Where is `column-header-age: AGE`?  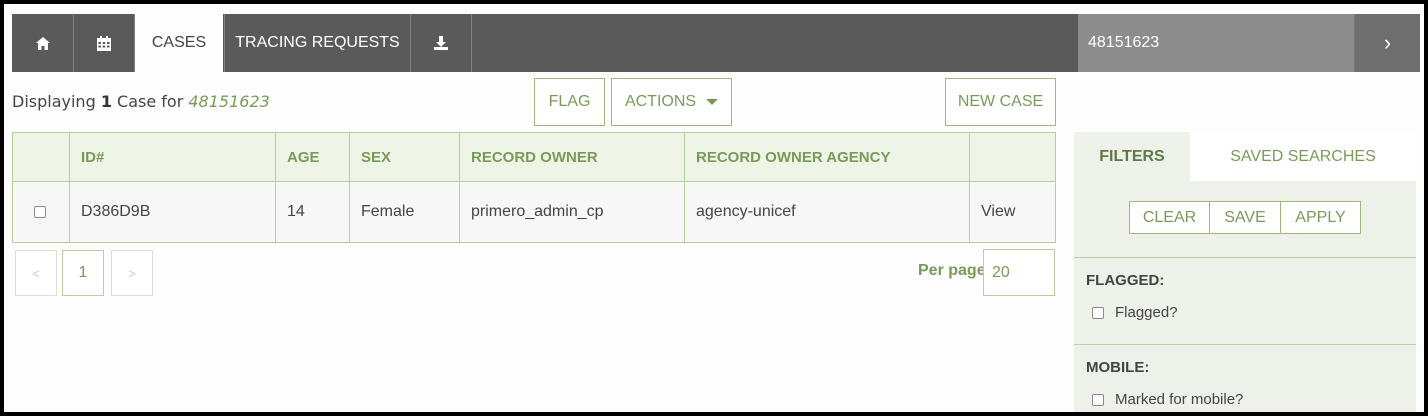
column-header-age: AGE is located at coordinates (313, 157).